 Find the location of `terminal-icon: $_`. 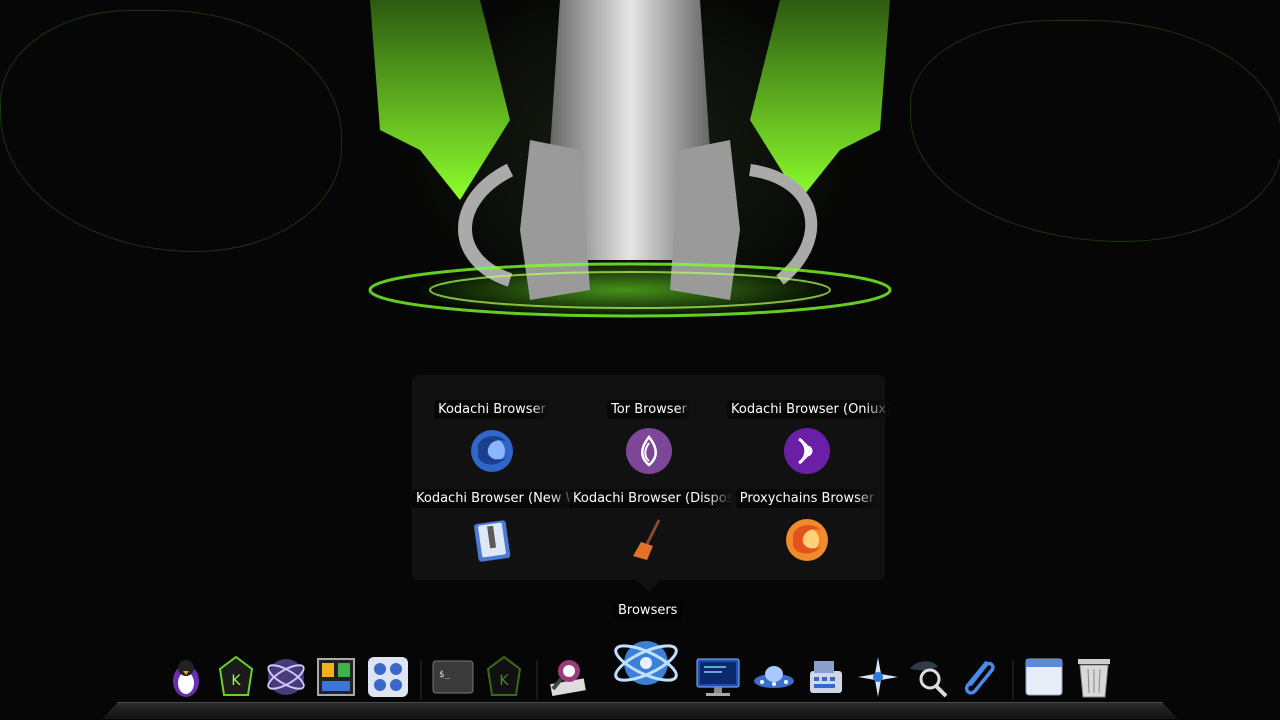

terminal-icon: $_ is located at coordinates (453, 677).